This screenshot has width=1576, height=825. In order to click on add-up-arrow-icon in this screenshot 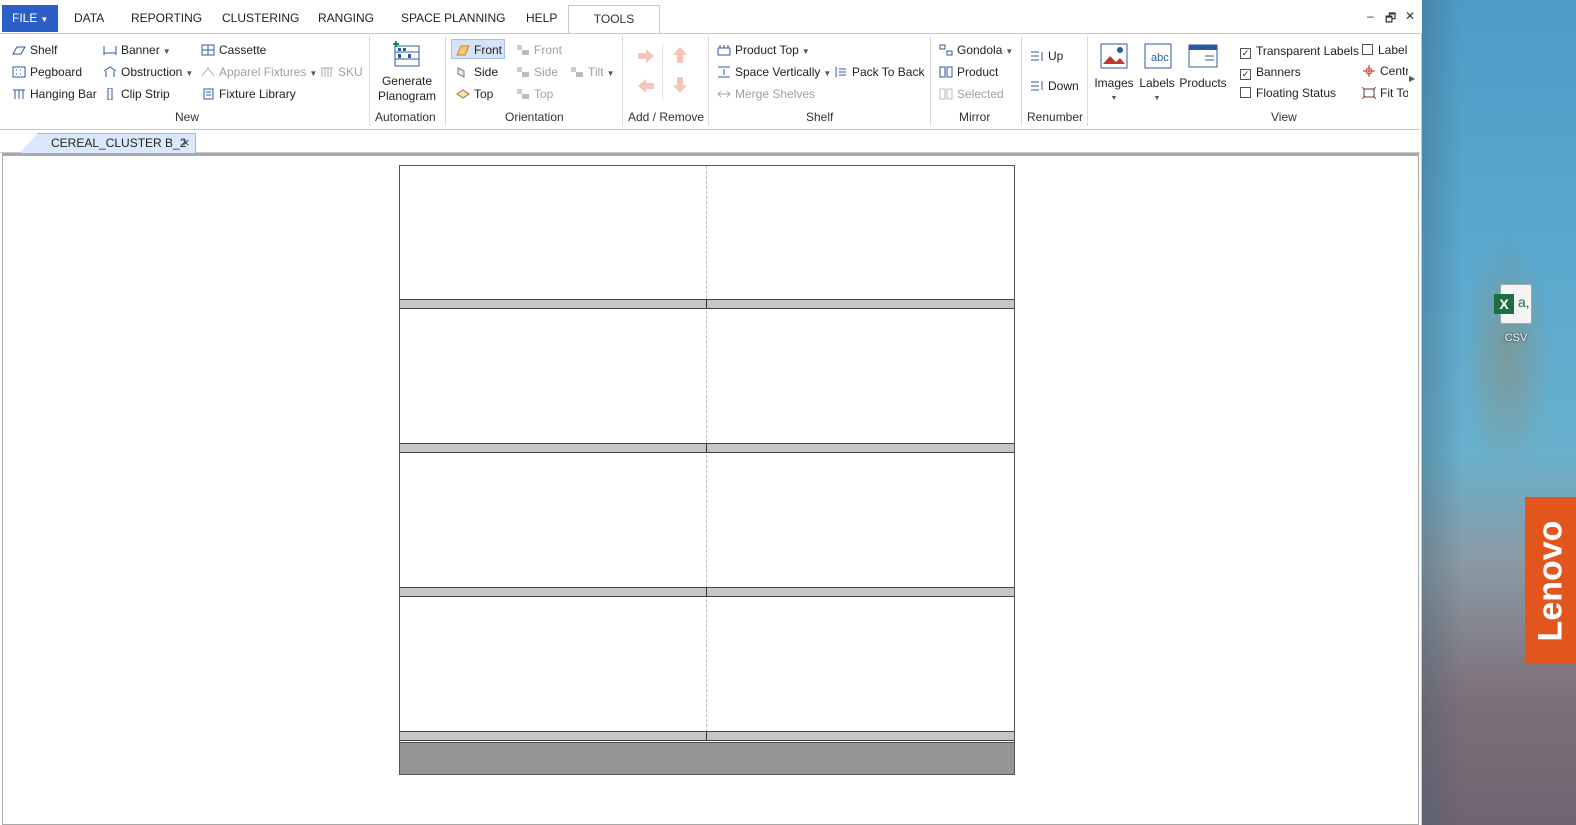, I will do `click(680, 56)`.